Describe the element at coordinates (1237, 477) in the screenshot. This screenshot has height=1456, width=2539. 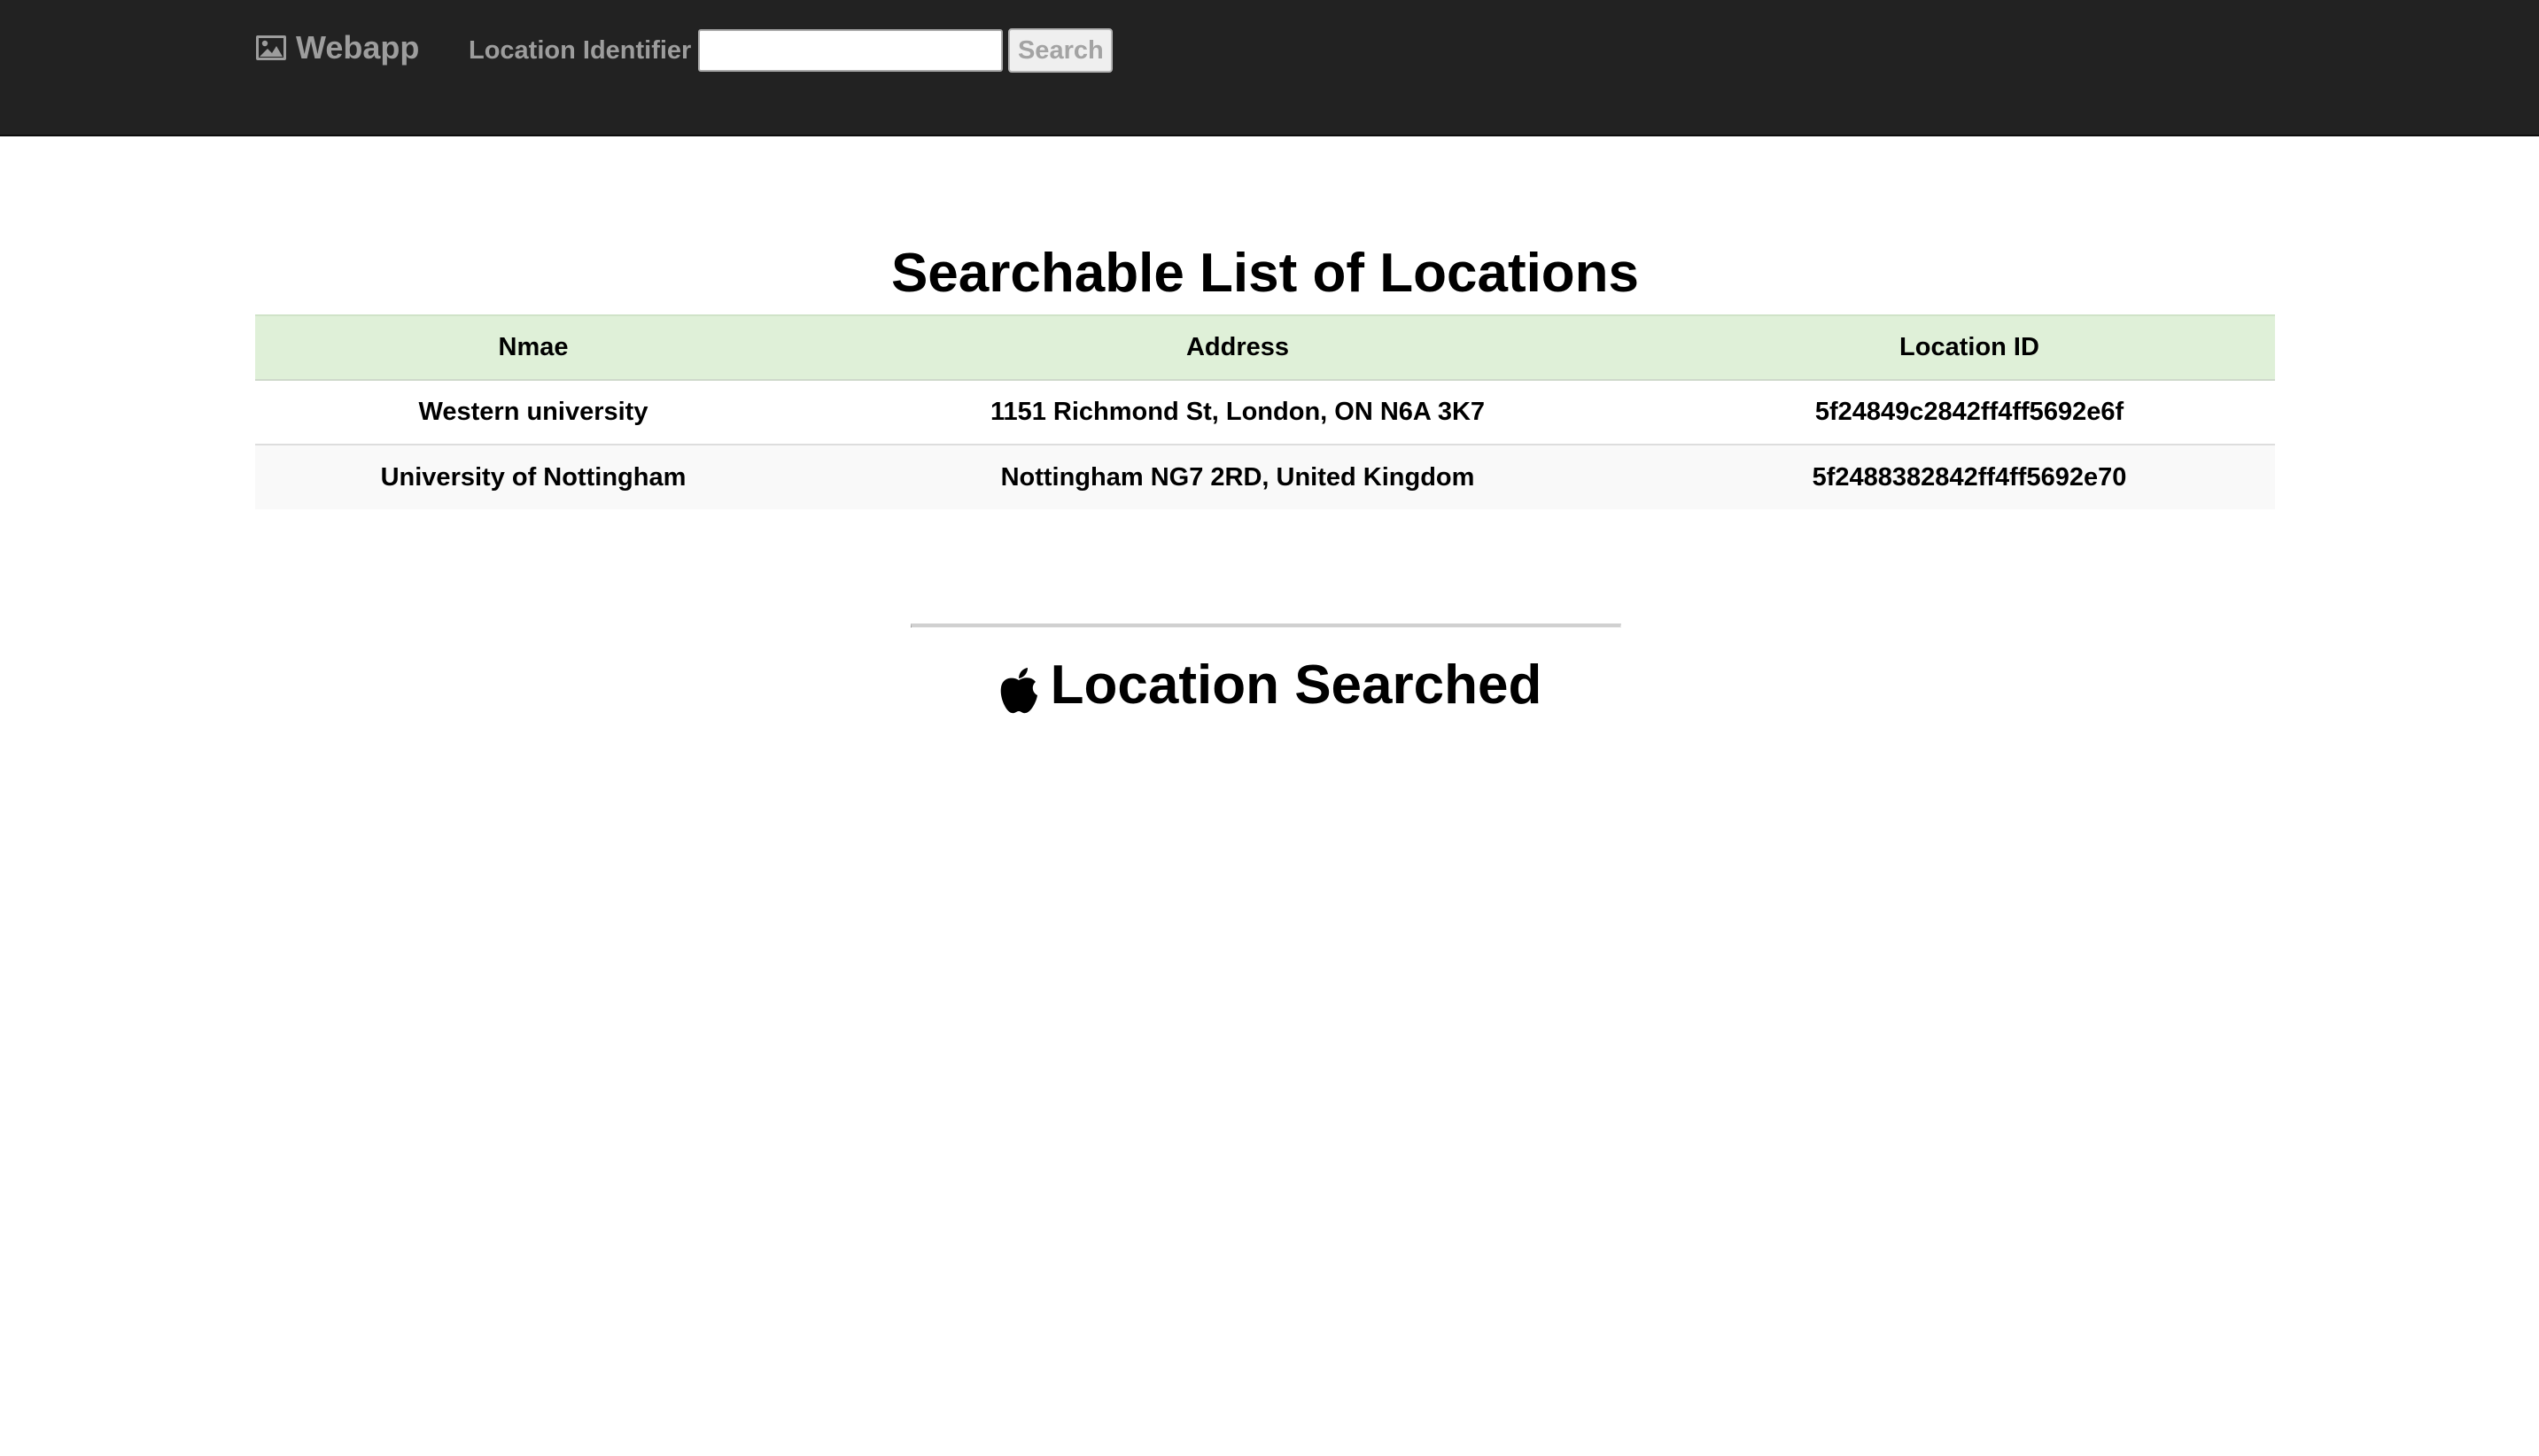
I see `cell-address: Nottingham NG7 2RD, United Kingdom` at that location.